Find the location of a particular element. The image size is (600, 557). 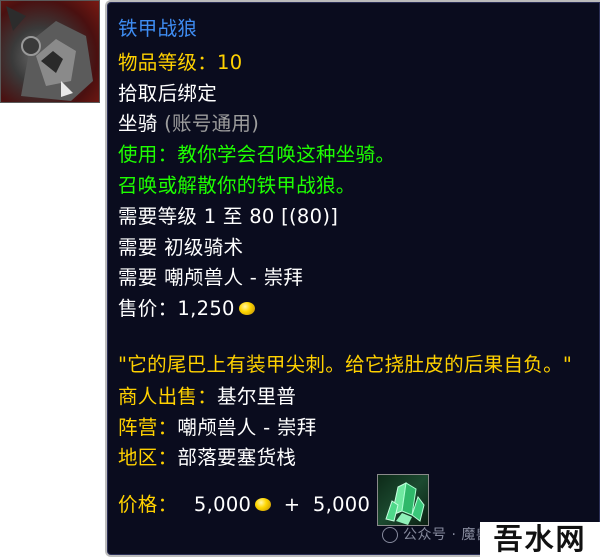

vendor-name: 基尔里普 is located at coordinates (257, 396).